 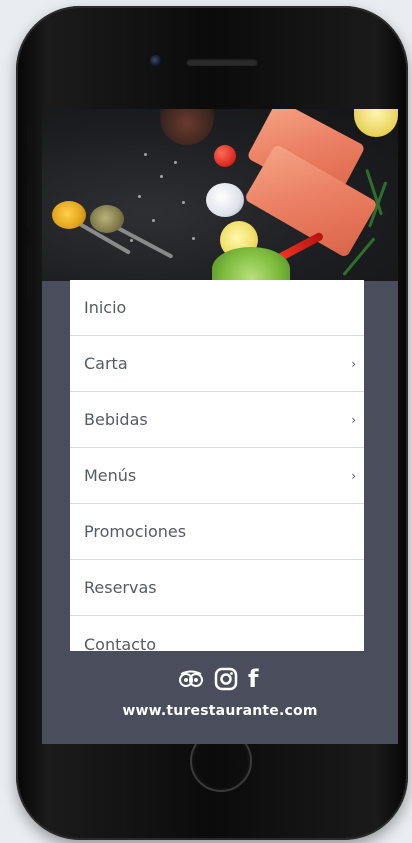 What do you see at coordinates (225, 200) in the screenshot?
I see `salt-bowl` at bounding box center [225, 200].